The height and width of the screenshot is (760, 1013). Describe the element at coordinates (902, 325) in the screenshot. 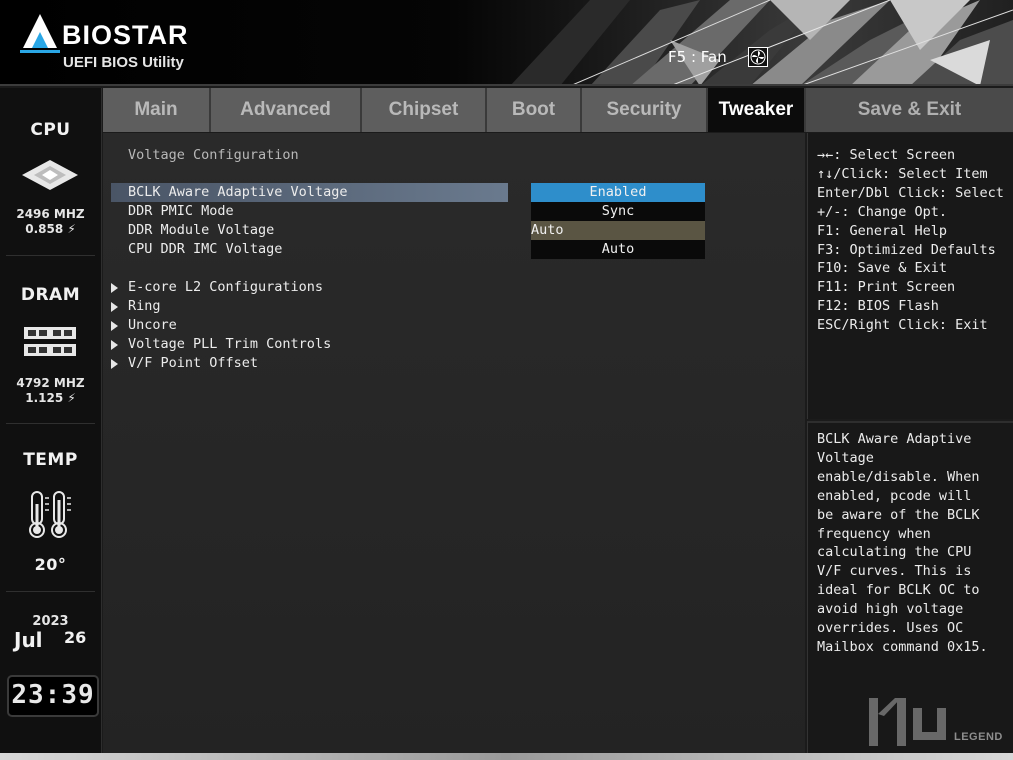

I see `key-hint-esc: ESC/Right Click: Exit` at that location.